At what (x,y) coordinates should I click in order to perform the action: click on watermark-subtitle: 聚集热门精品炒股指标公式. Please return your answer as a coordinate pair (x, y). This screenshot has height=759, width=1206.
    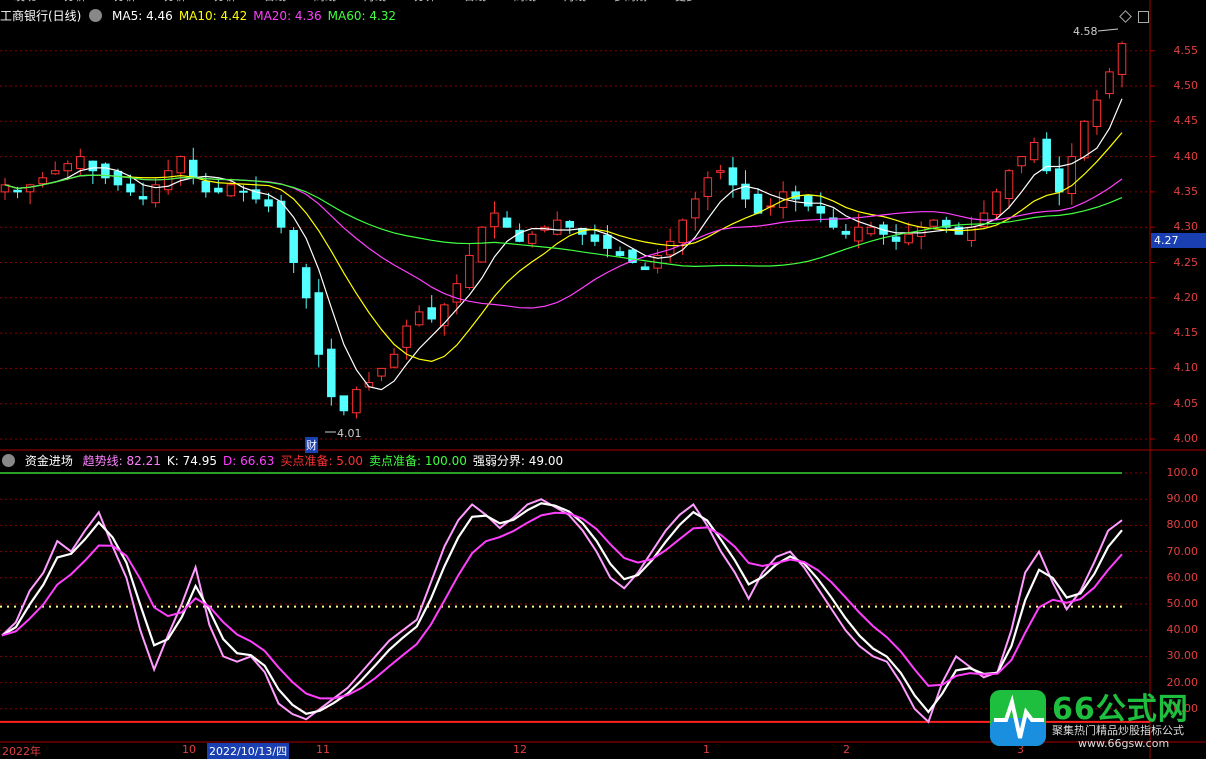
    Looking at the image, I should click on (1118, 730).